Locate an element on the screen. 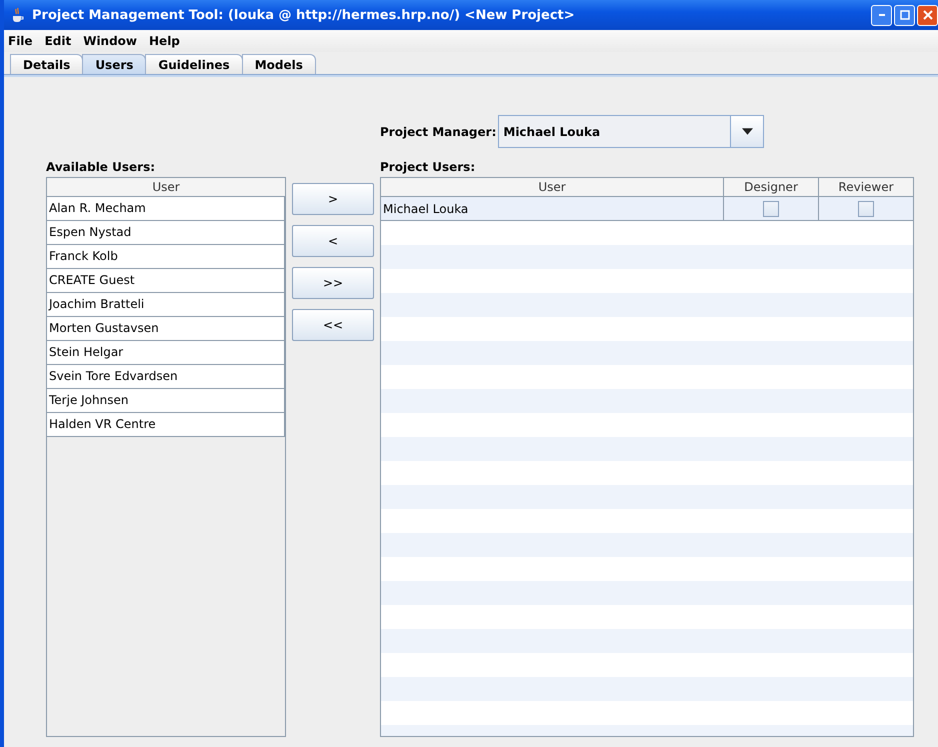 This screenshot has height=747, width=938. dropdown-arrow-icon is located at coordinates (747, 131).